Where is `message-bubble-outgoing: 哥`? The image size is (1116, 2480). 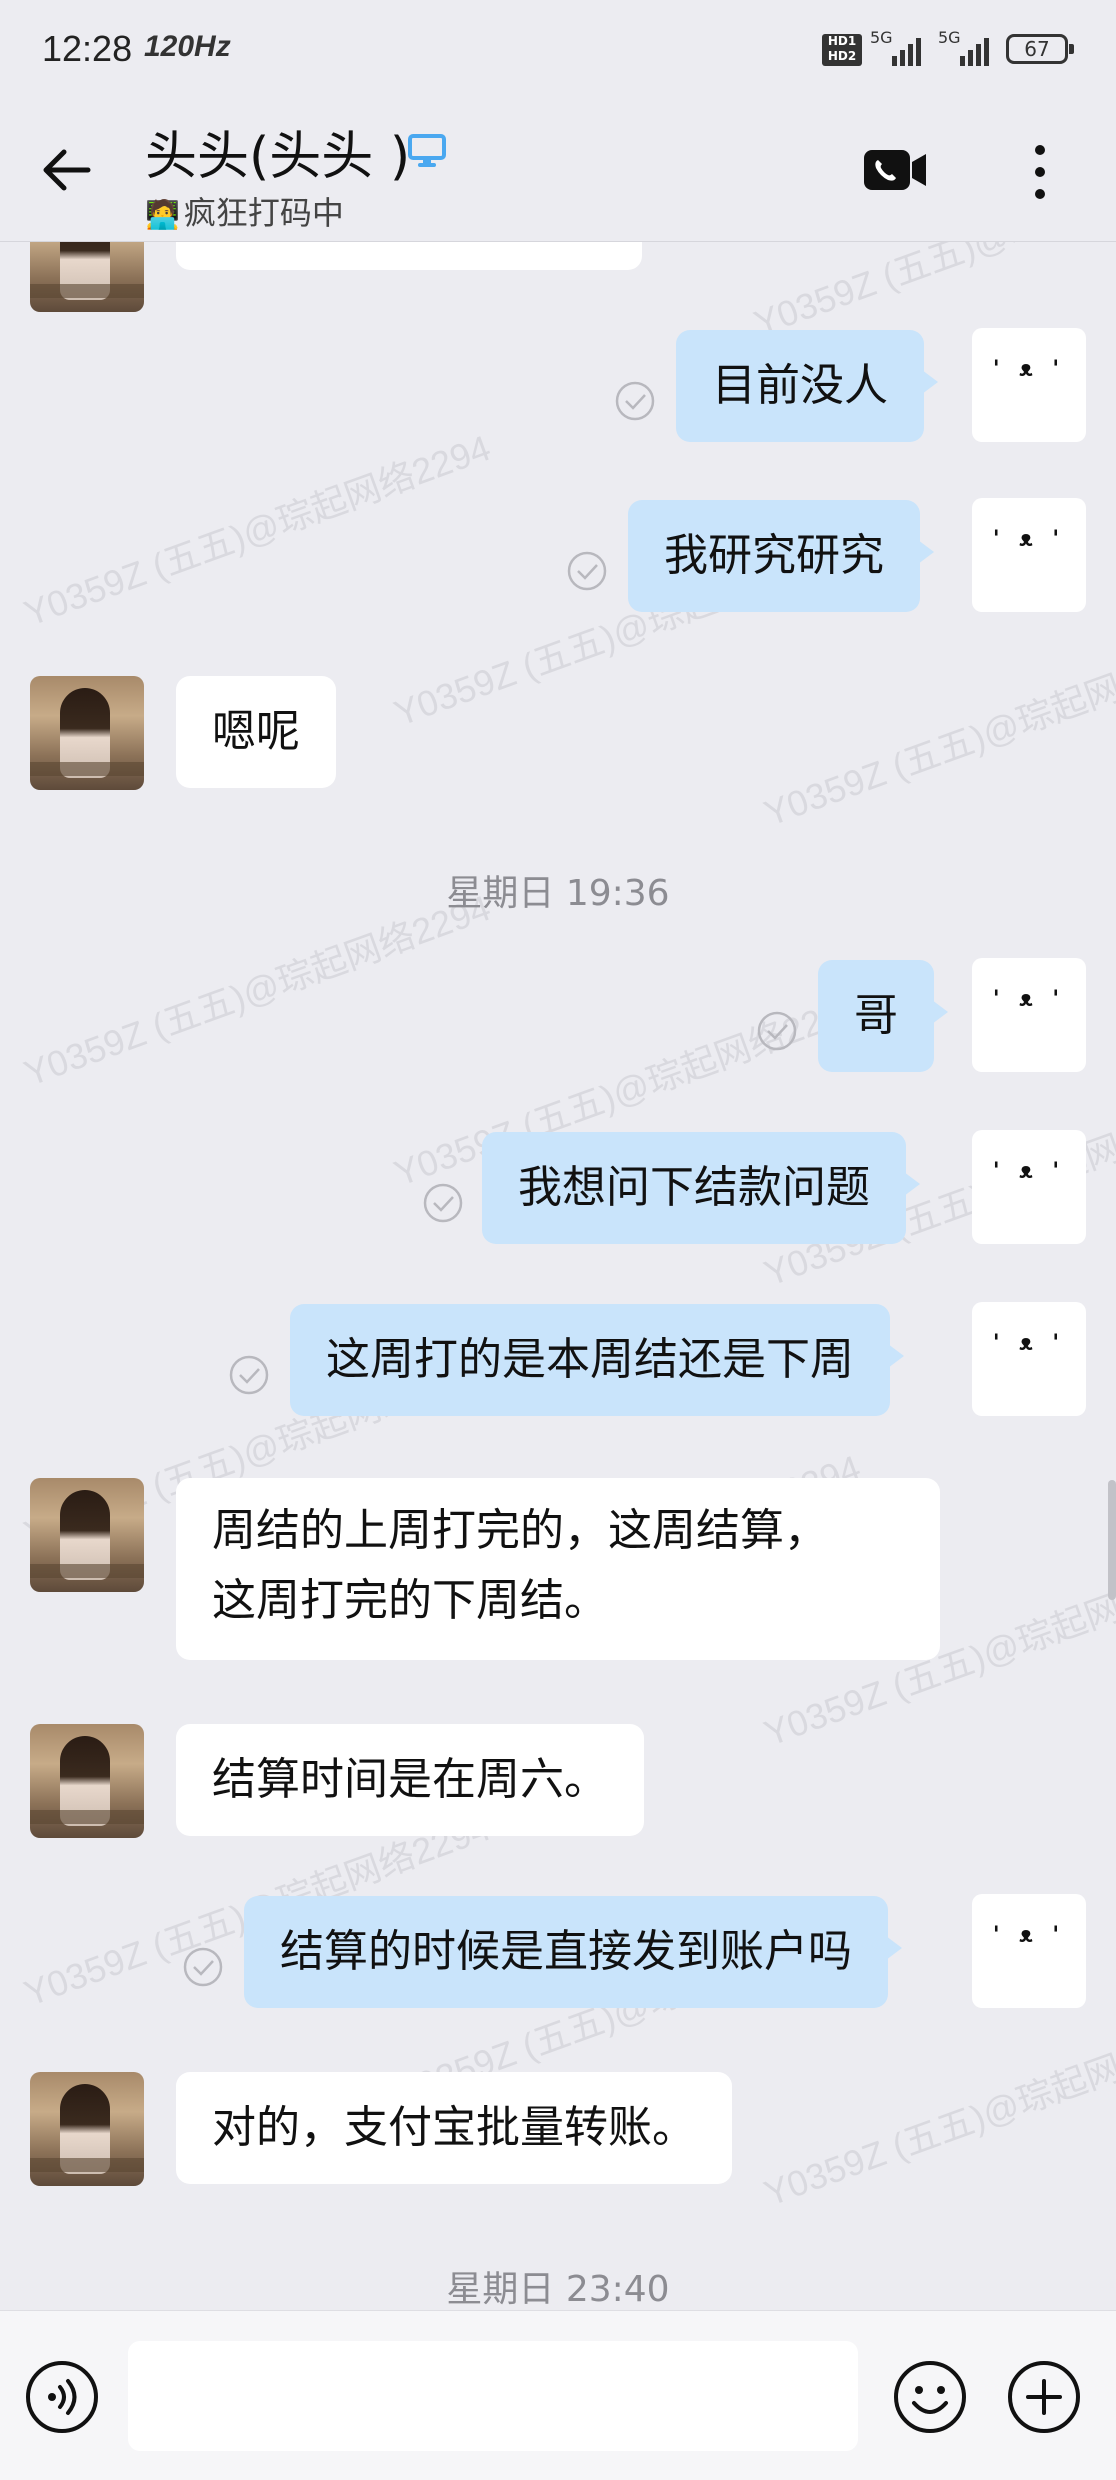 message-bubble-outgoing: 哥 is located at coordinates (883, 1016).